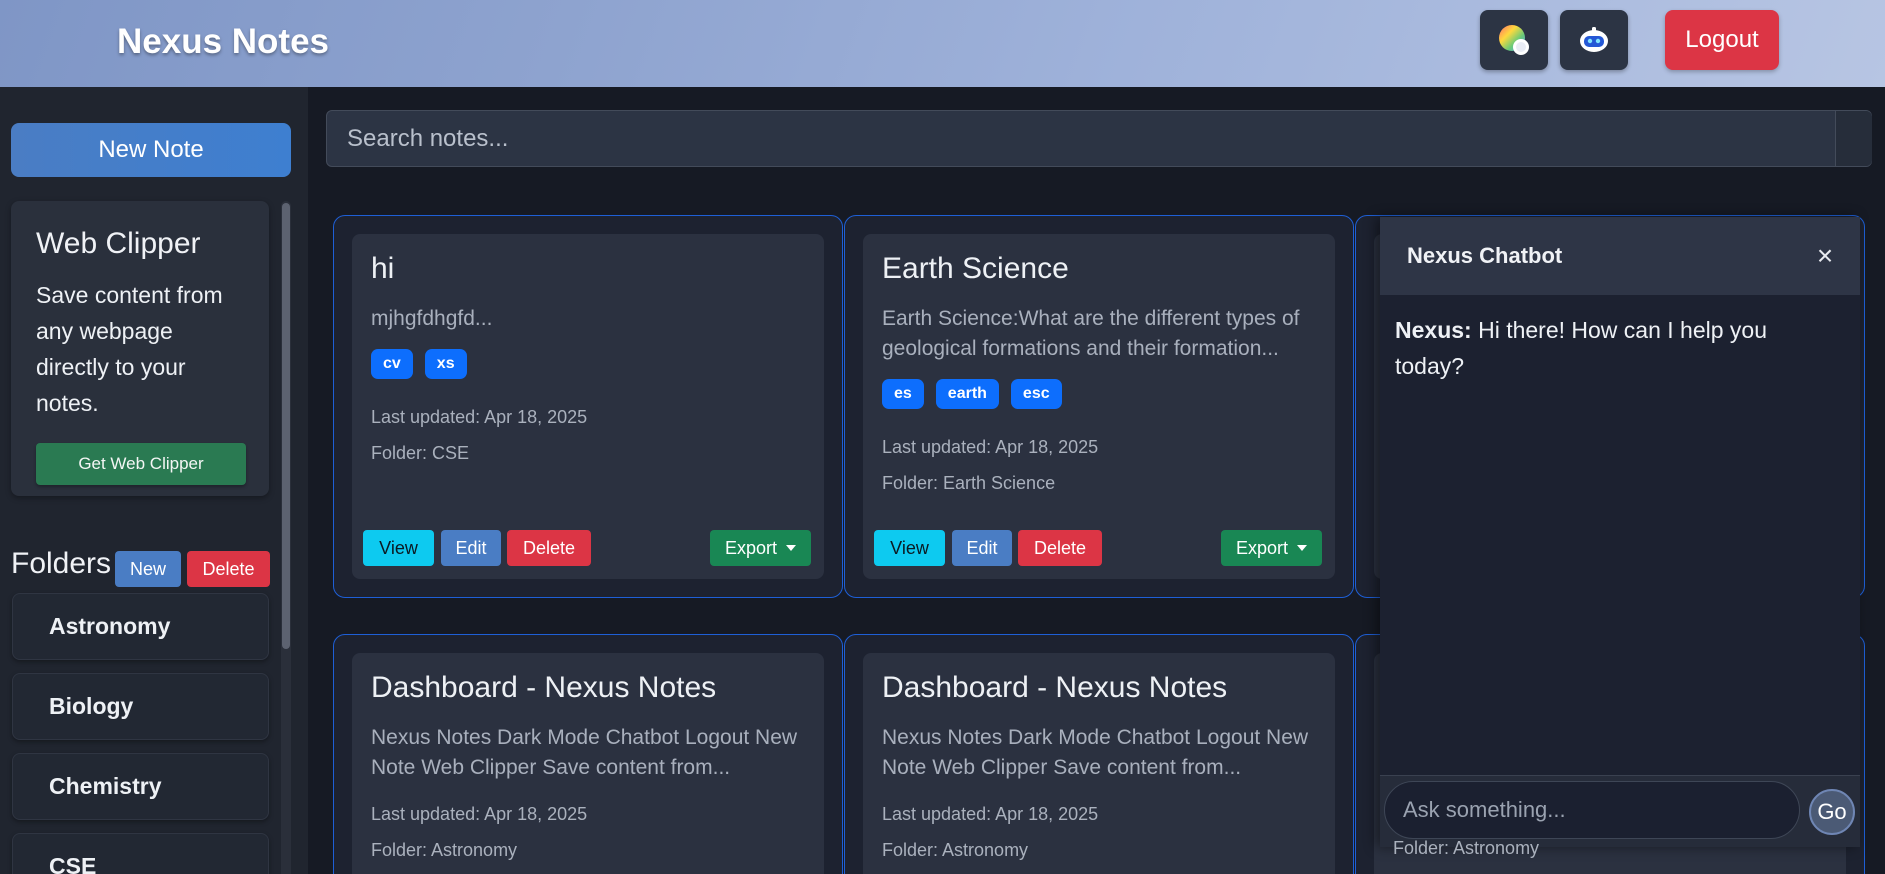  Describe the element at coordinates (975, 269) in the screenshot. I see `note-title: Earth Science` at that location.